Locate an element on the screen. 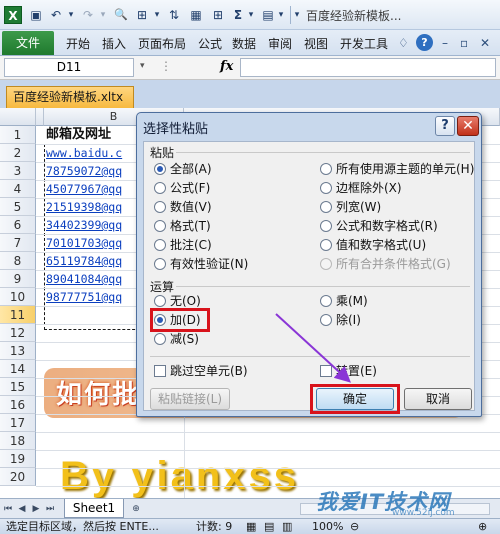 The image size is (500, 534). undo-icon: ↶ is located at coordinates (56, 15).